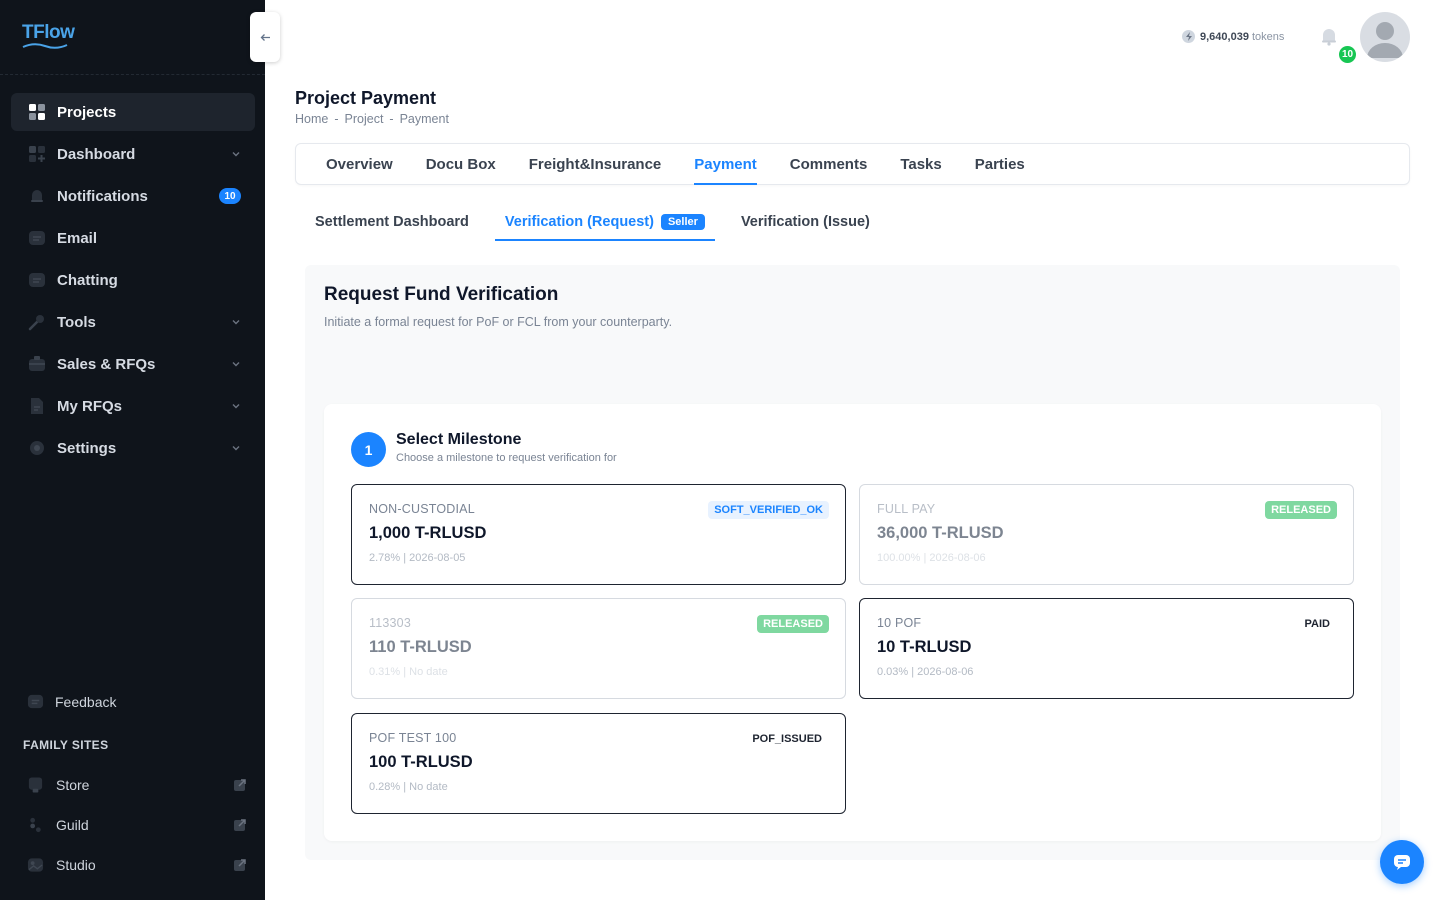 Image resolution: width=1440 pixels, height=900 pixels. Describe the element at coordinates (1347, 54) in the screenshot. I see `notification-count-badge: 10` at that location.